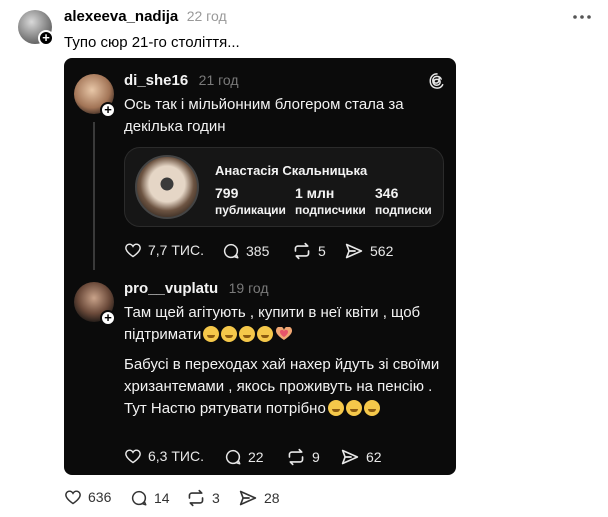 The width and height of the screenshot is (608, 517). I want to click on like-button: 636, so click(87, 497).